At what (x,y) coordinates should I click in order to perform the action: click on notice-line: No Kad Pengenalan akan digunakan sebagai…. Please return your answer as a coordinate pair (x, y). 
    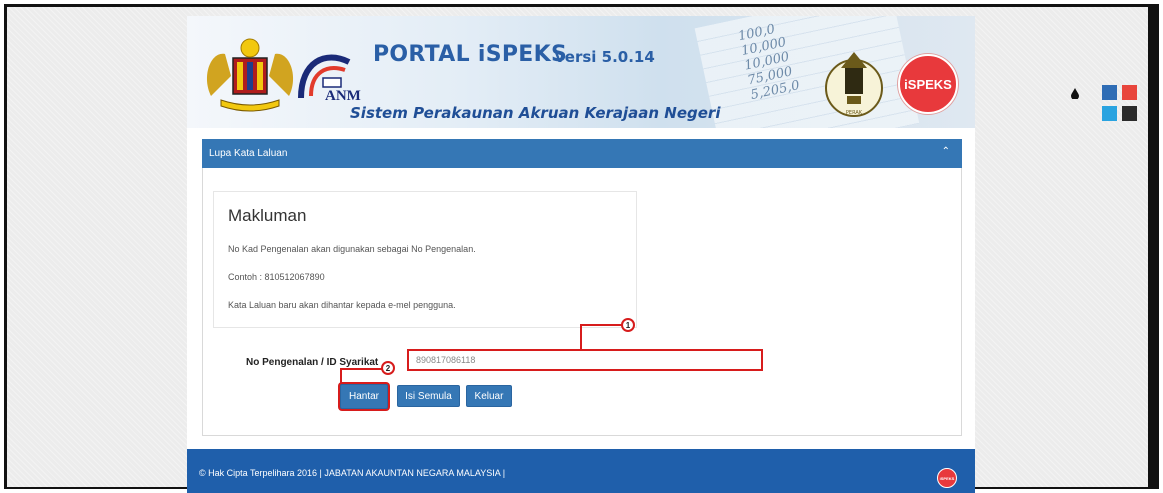
    Looking at the image, I should click on (352, 249).